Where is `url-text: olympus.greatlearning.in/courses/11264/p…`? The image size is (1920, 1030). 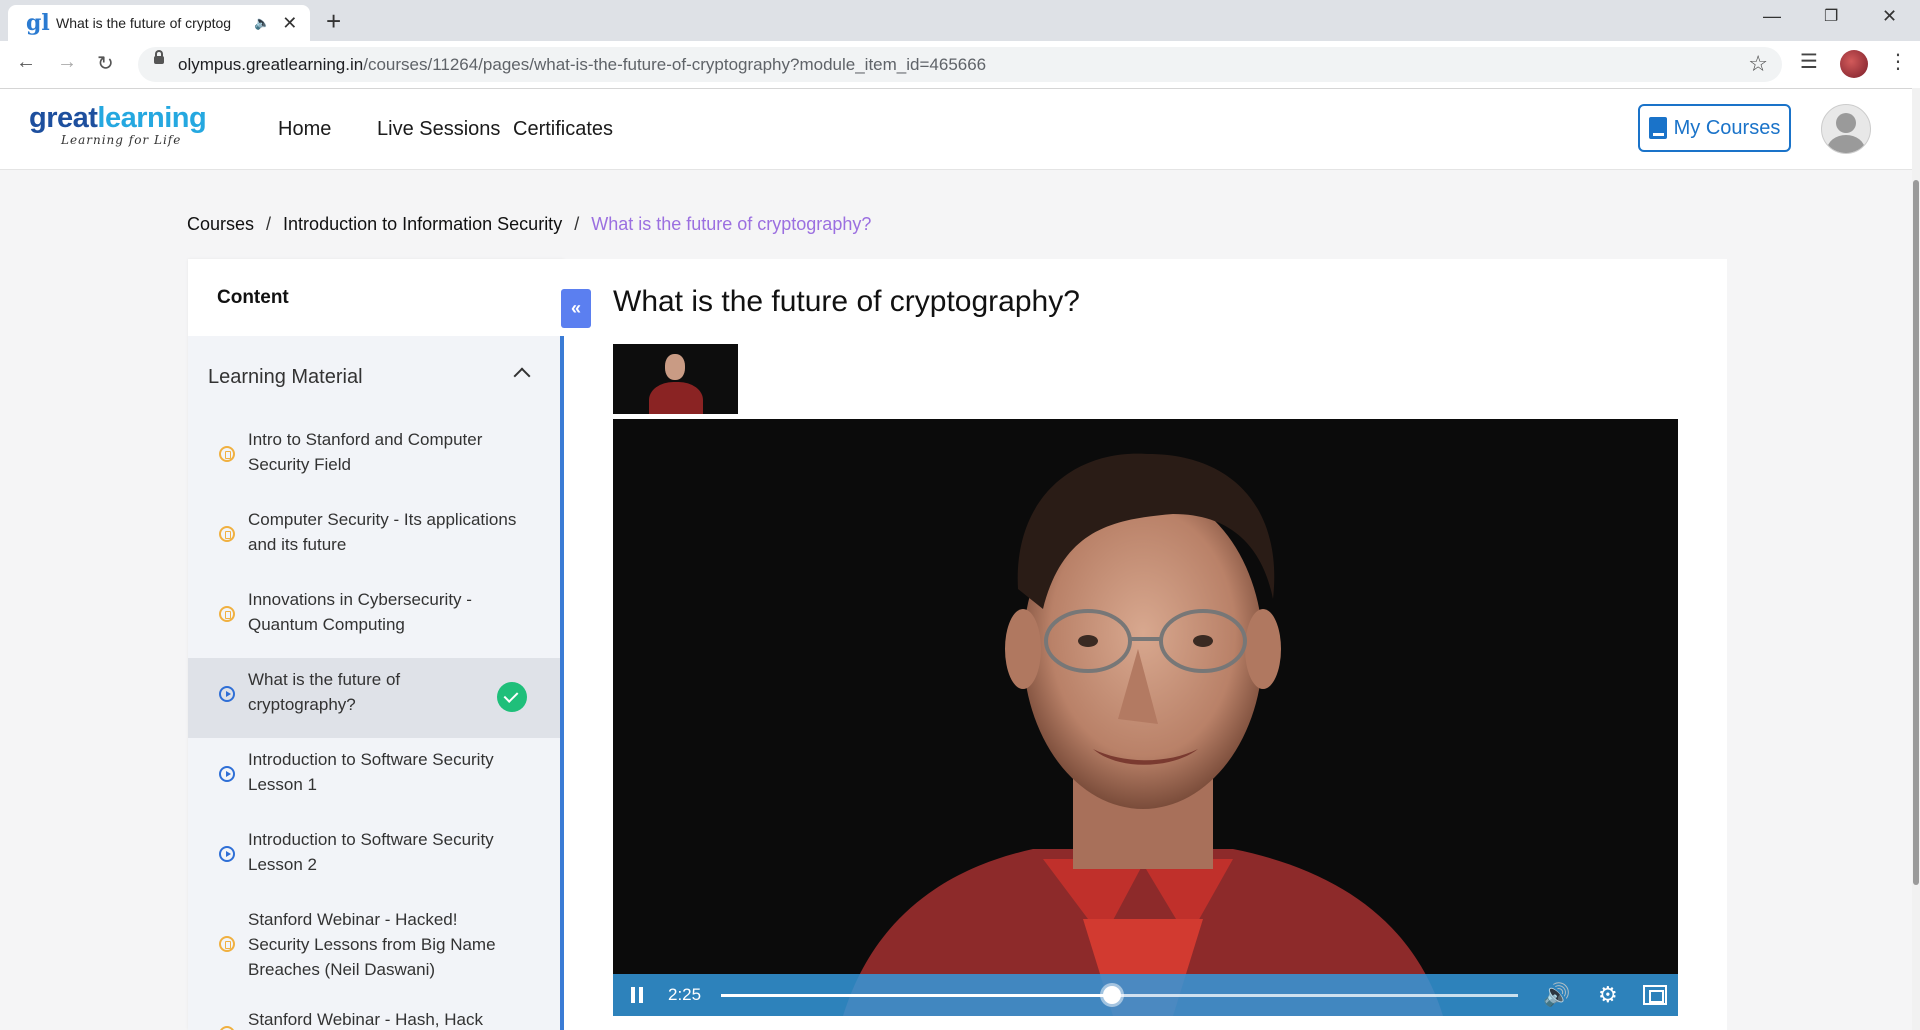
url-text: olympus.greatlearning.in/courses/11264/p… is located at coordinates (582, 65).